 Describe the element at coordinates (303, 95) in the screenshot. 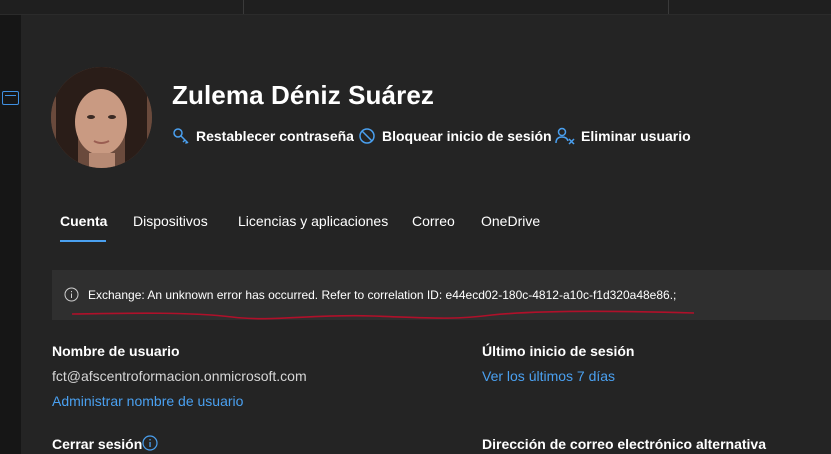

I see `user-display-name: Zulema Déniz Suárez` at that location.